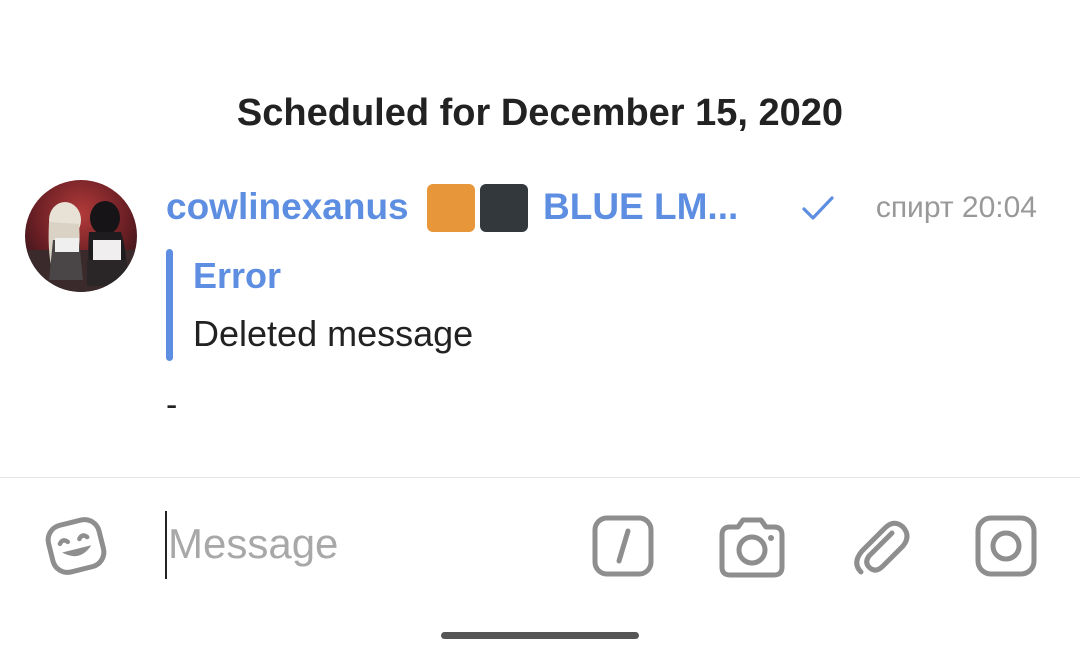 The width and height of the screenshot is (1080, 657). I want to click on orange-square-emoji, so click(451, 208).